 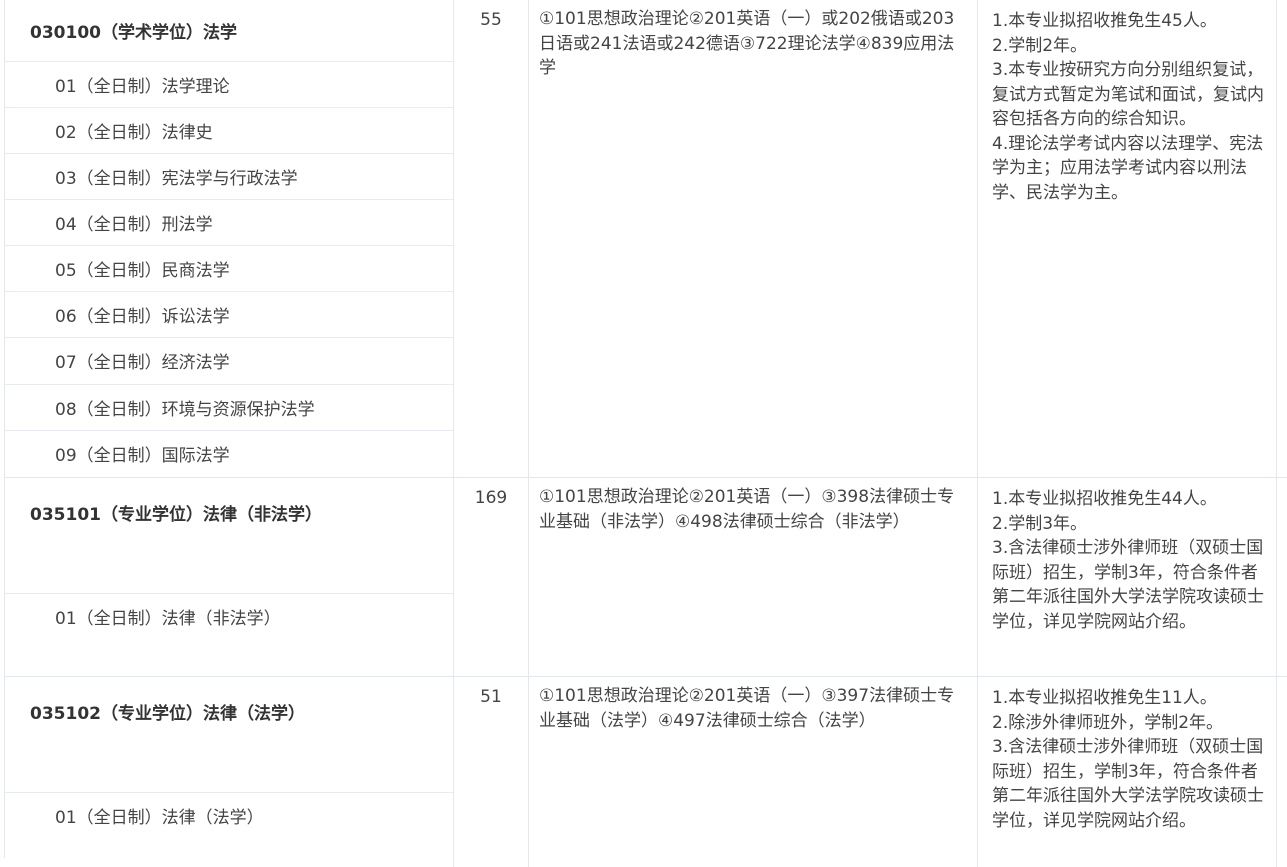 What do you see at coordinates (1104, 21) in the screenshot?
I see `note-line: 1.本专业拟招收推免生45人。` at bounding box center [1104, 21].